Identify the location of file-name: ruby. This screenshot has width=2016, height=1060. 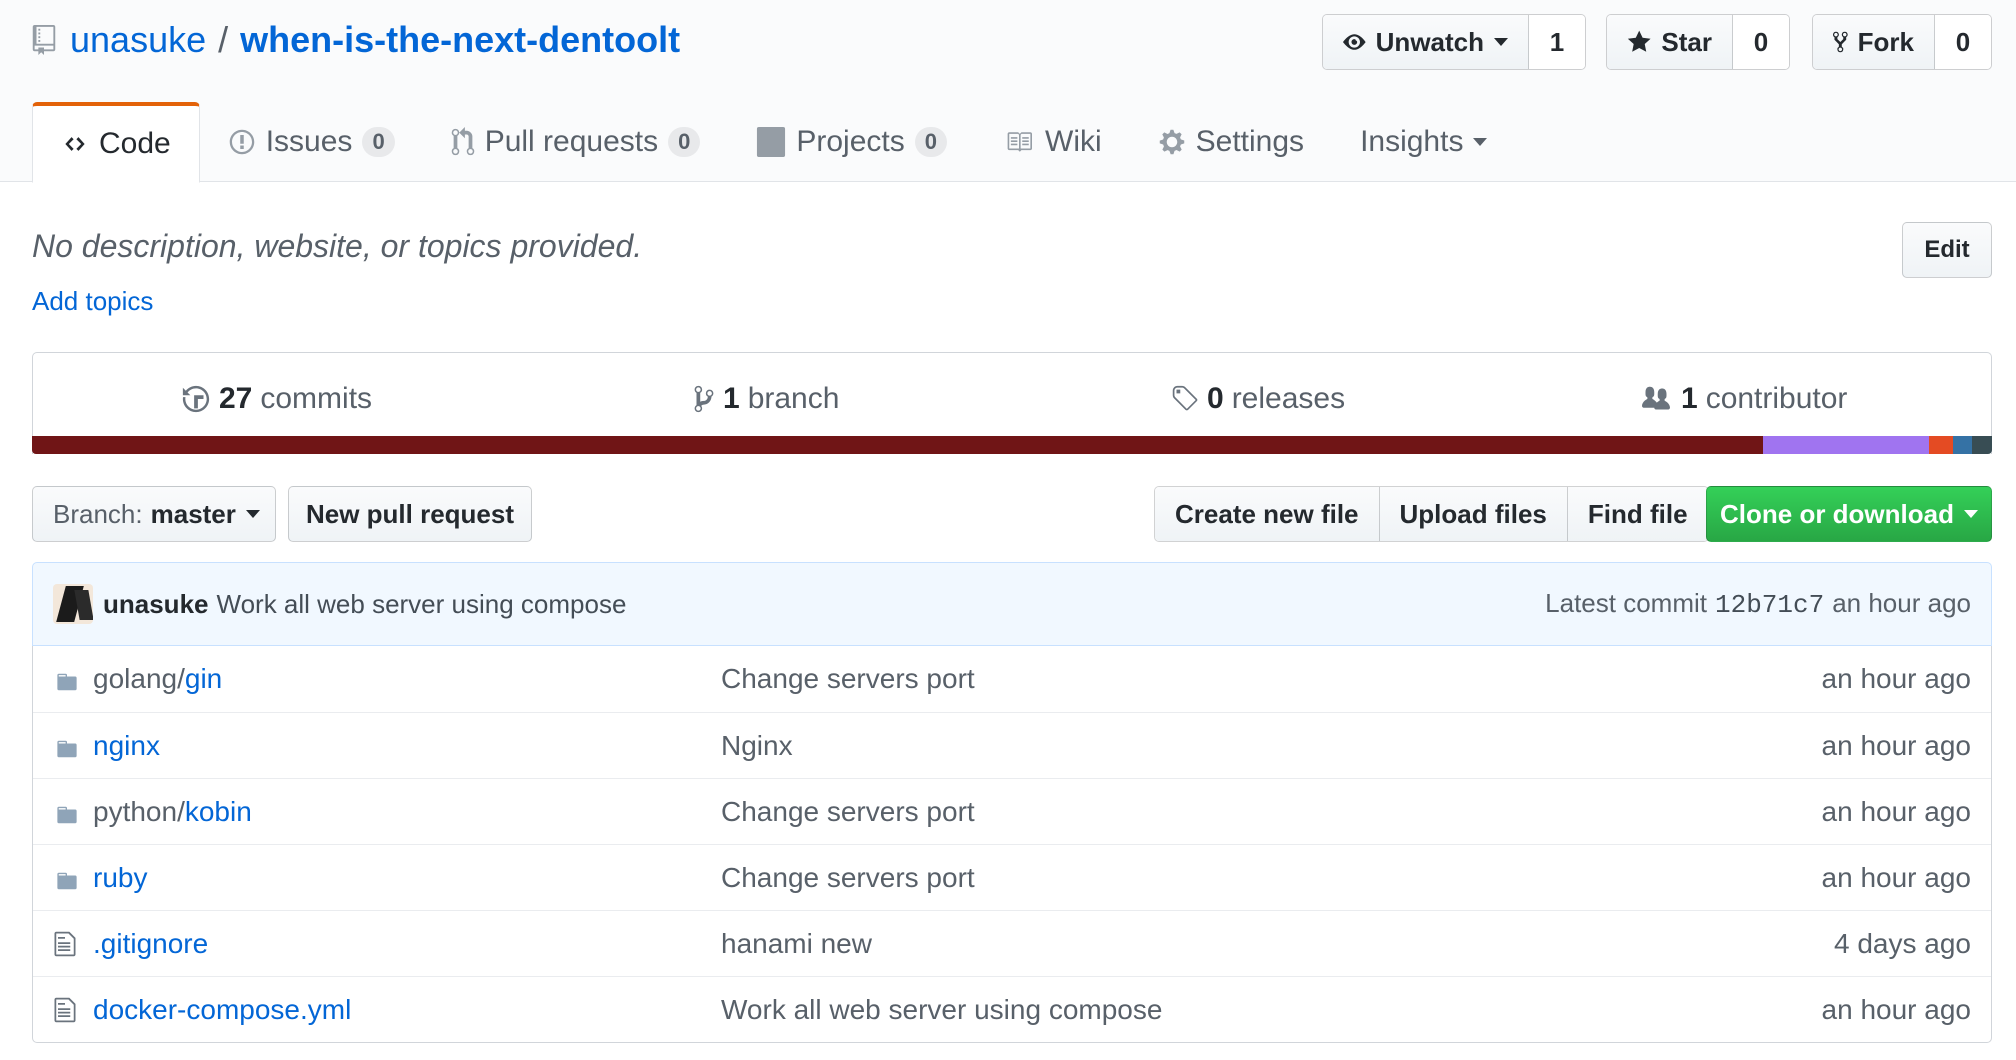
(120, 878).